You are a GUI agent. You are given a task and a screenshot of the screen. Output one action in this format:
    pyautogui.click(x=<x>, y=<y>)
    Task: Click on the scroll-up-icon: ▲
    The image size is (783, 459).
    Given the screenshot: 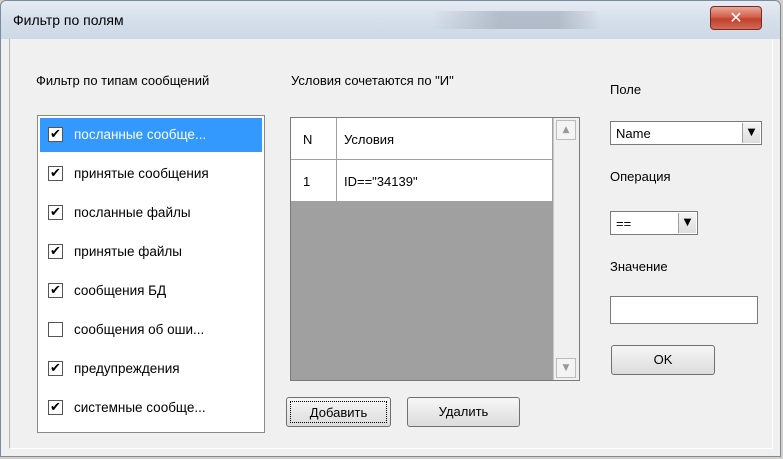 What is the action you would take?
    pyautogui.click(x=566, y=130)
    